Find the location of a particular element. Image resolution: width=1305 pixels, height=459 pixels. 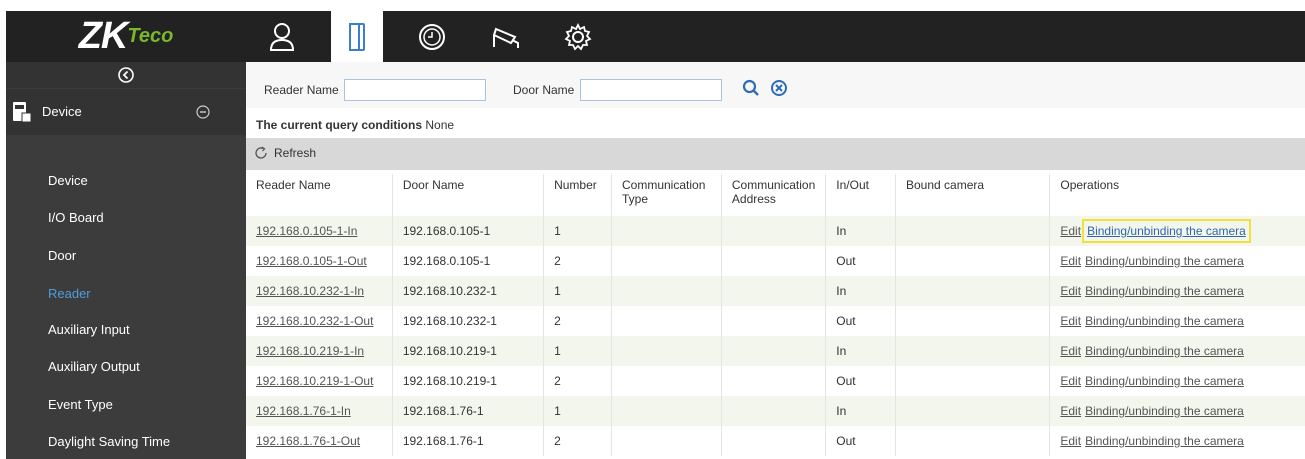

video-nav-button is located at coordinates (506, 36).